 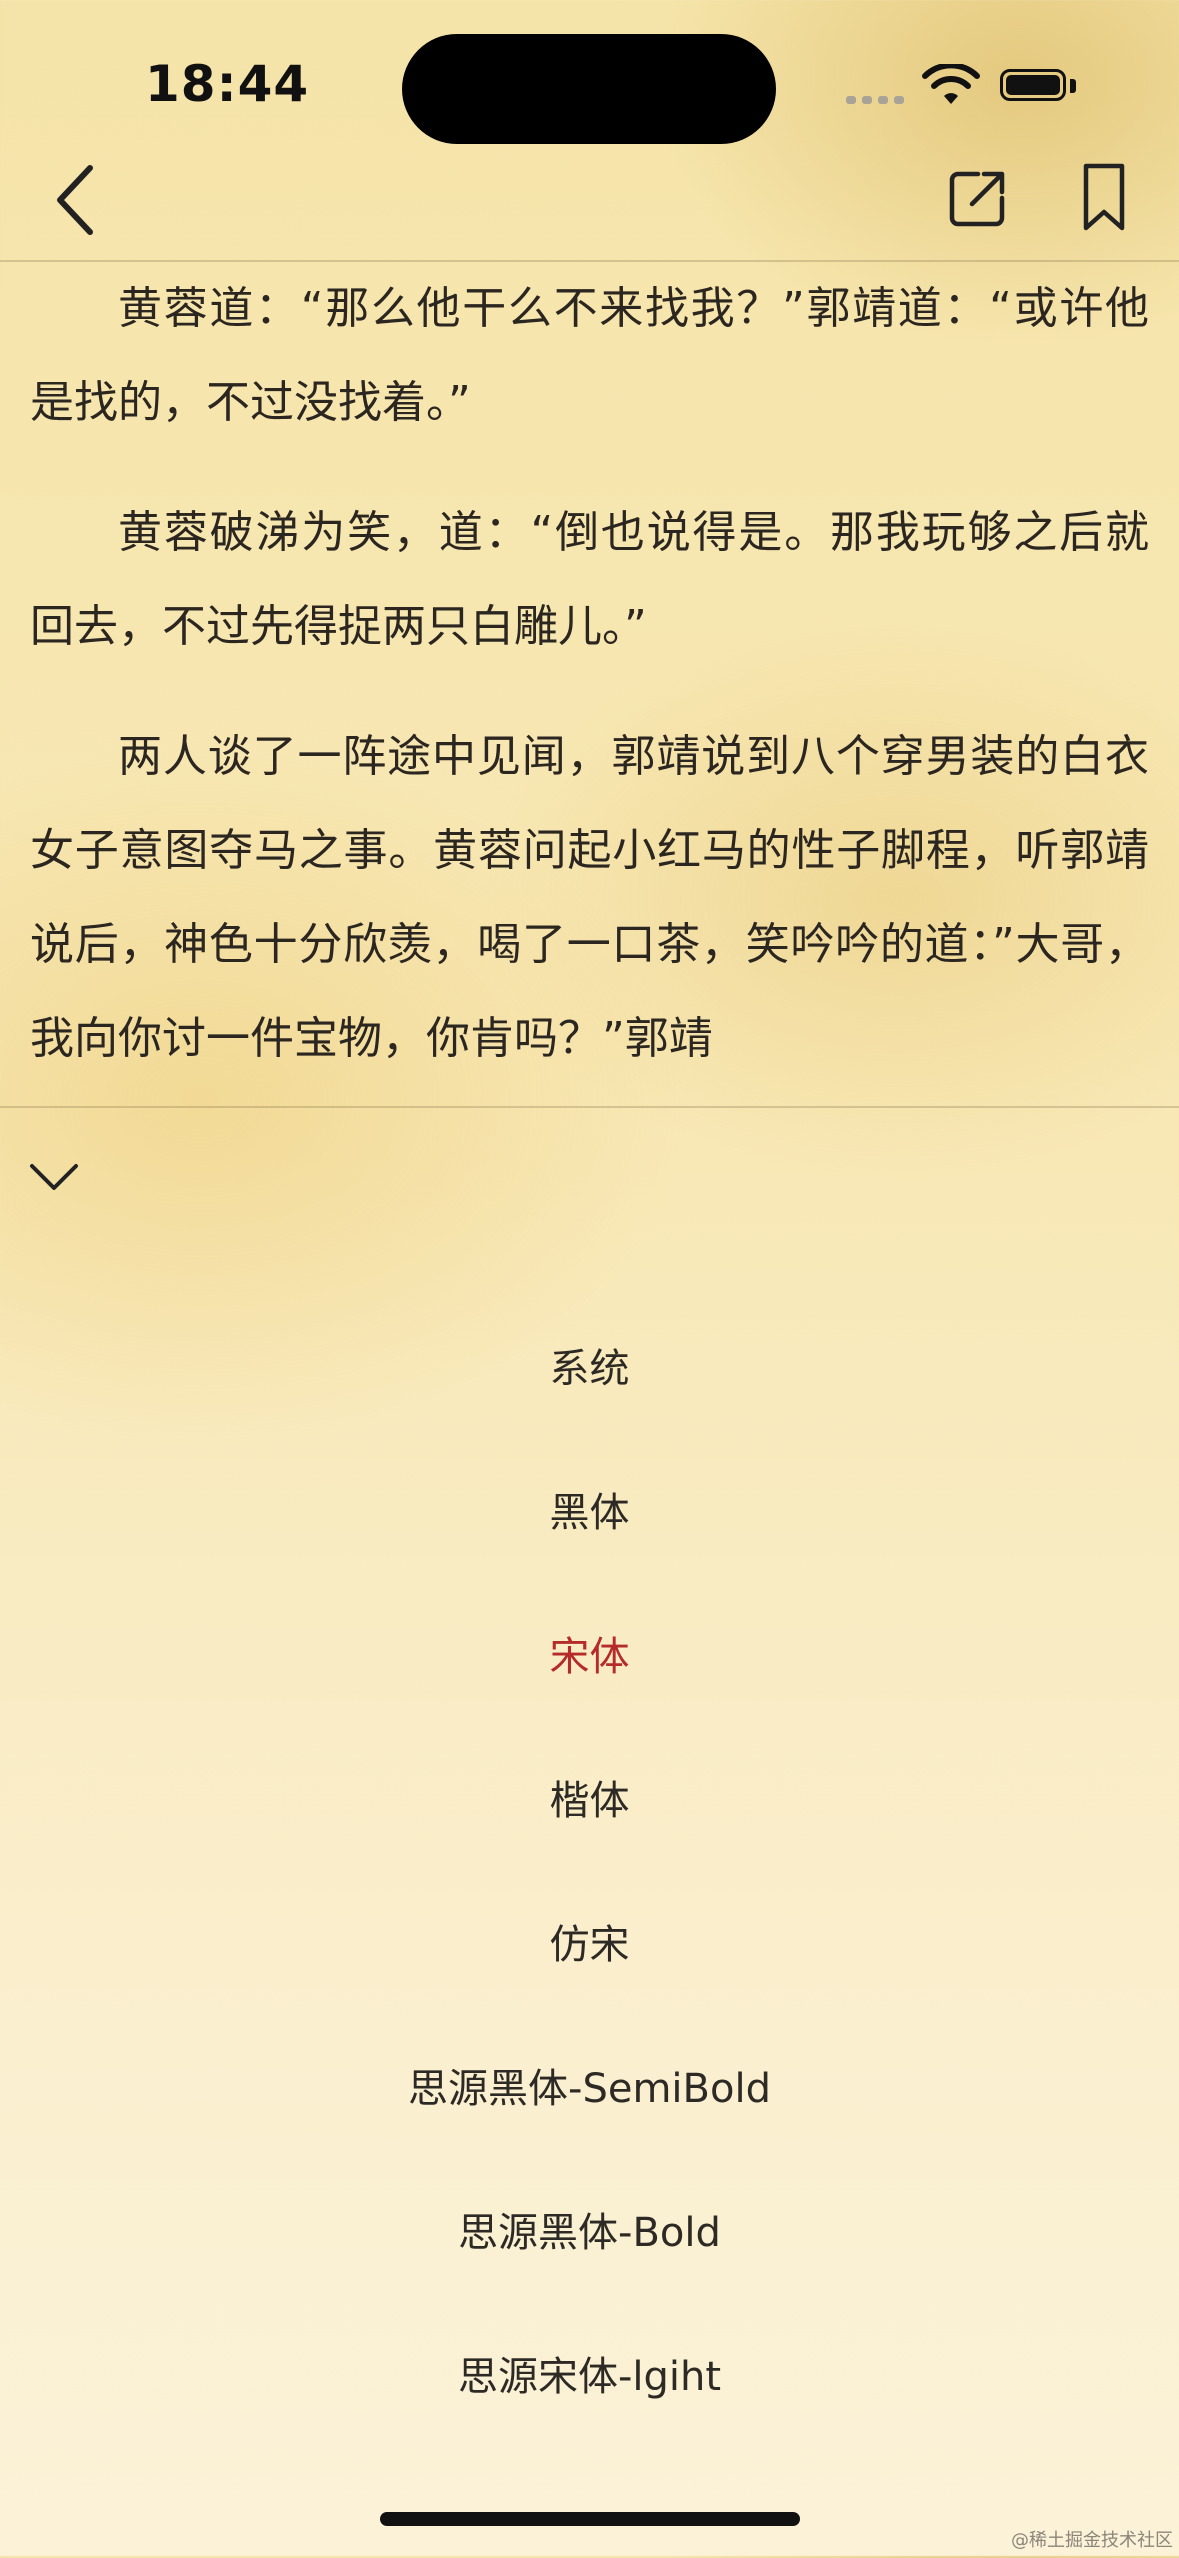 What do you see at coordinates (1104, 198) in the screenshot?
I see `bookmark-icon` at bounding box center [1104, 198].